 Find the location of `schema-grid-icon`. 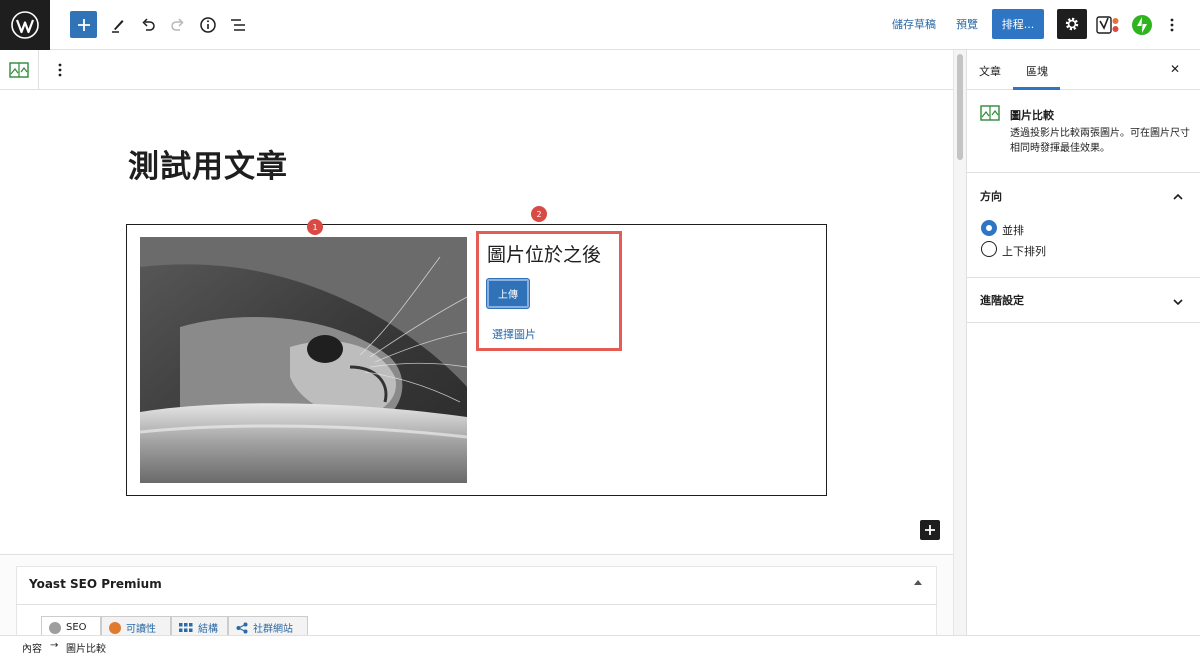

schema-grid-icon is located at coordinates (186, 627).